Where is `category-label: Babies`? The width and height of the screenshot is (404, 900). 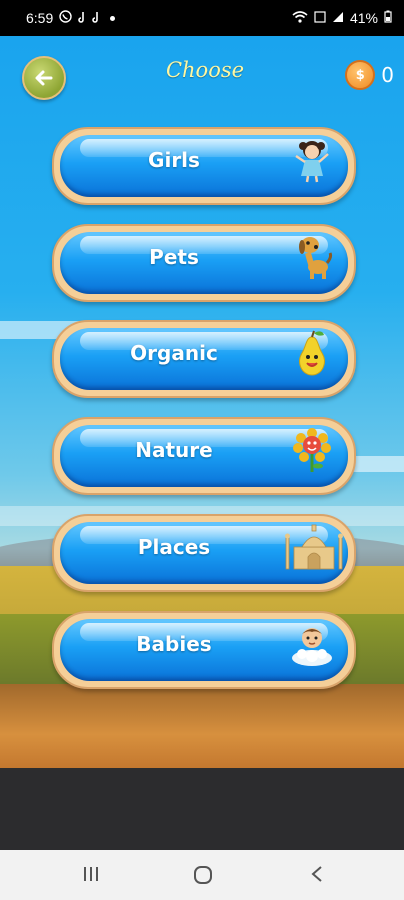 category-label: Babies is located at coordinates (174, 644).